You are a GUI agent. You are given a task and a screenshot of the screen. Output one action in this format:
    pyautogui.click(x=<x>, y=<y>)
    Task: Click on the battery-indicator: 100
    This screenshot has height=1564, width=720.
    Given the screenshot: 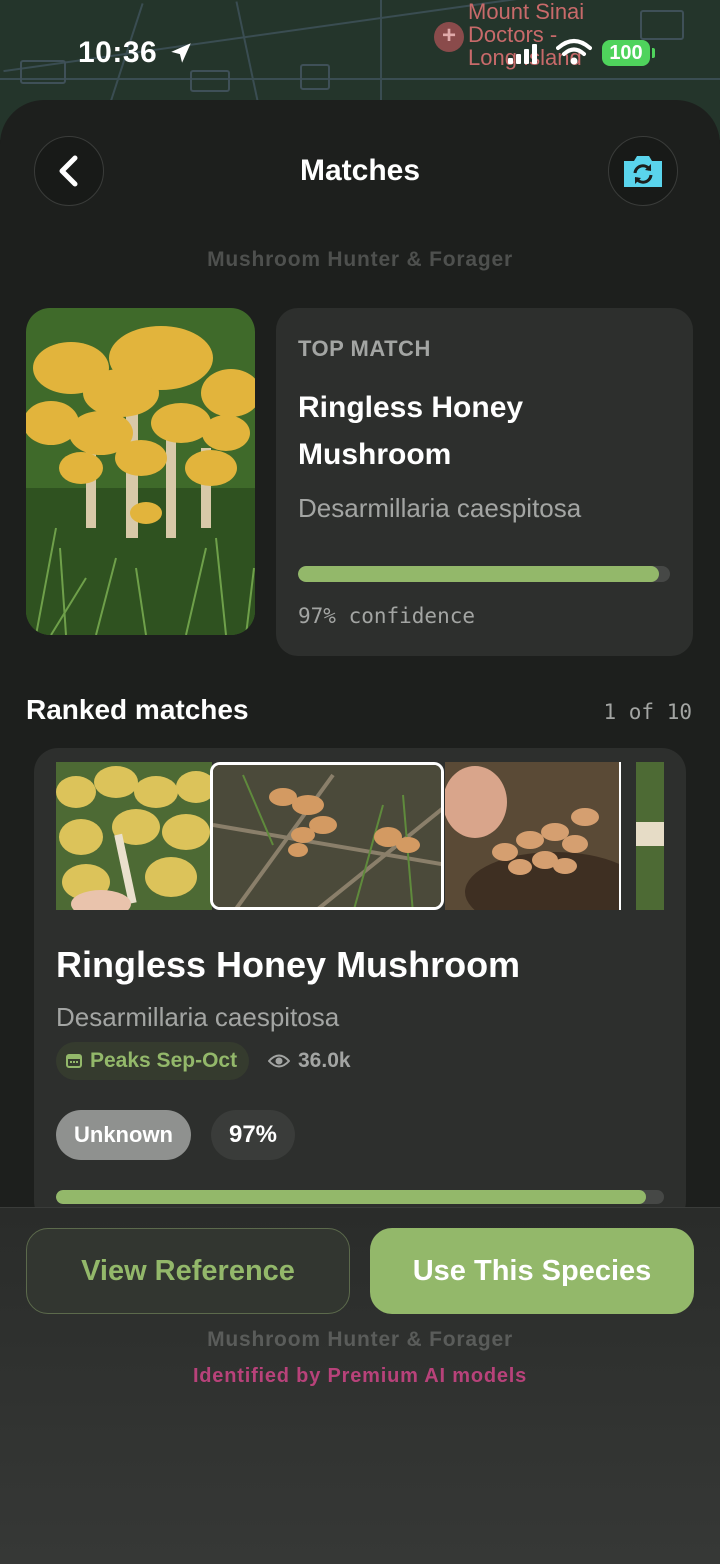 What is the action you would take?
    pyautogui.click(x=626, y=53)
    